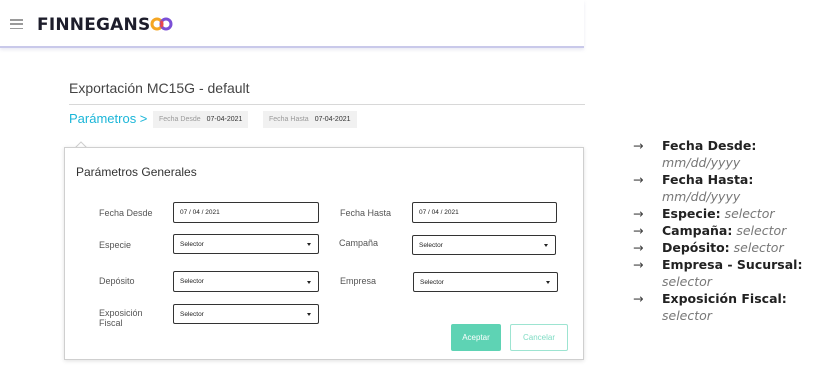 This screenshot has width=831, height=370. What do you see at coordinates (732, 188) in the screenshot?
I see `list-item: → Fecha Hasta: mm/dd/yyyy` at bounding box center [732, 188].